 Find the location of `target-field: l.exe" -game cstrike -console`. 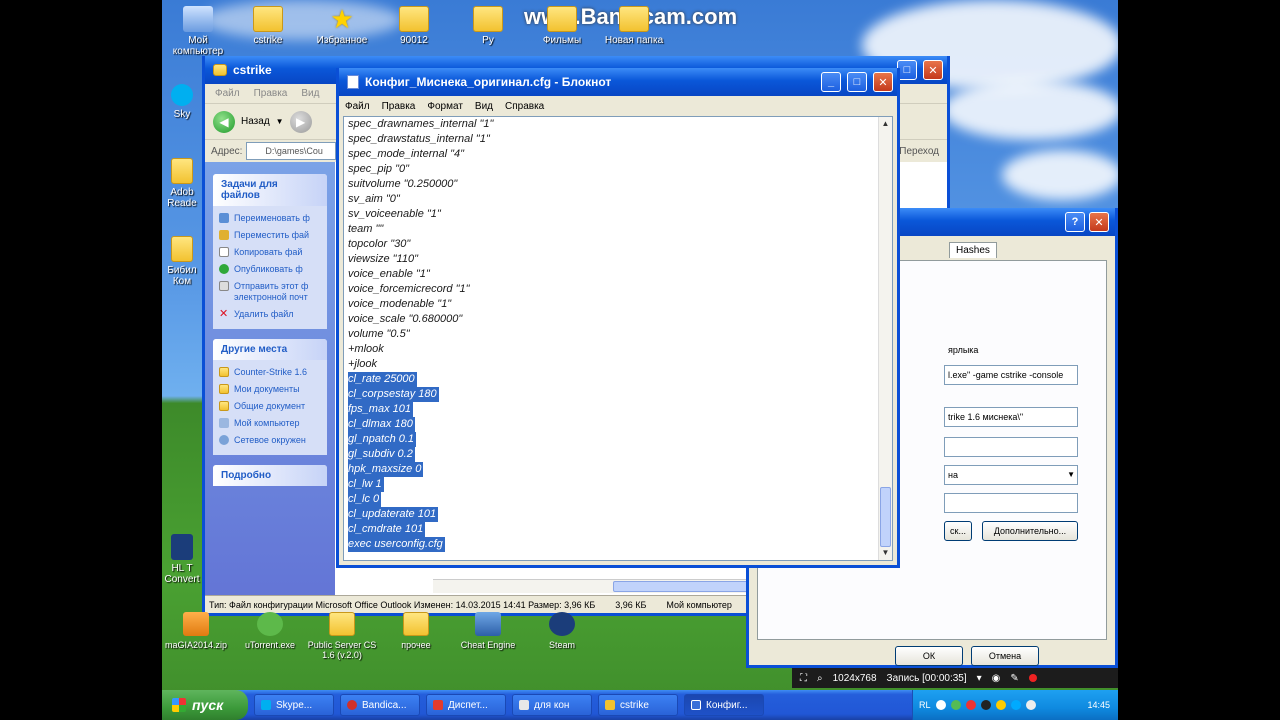

target-field: l.exe" -game cstrike -console is located at coordinates (1011, 375).